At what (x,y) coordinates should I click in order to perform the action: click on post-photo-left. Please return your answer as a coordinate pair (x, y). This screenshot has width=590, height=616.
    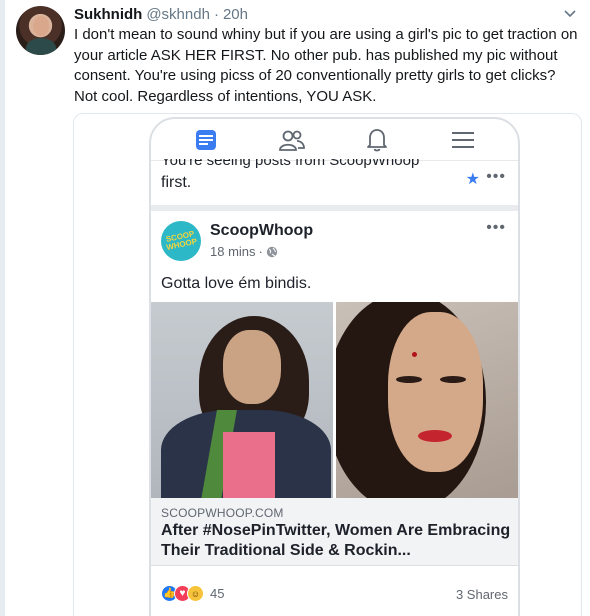
    Looking at the image, I should click on (242, 400).